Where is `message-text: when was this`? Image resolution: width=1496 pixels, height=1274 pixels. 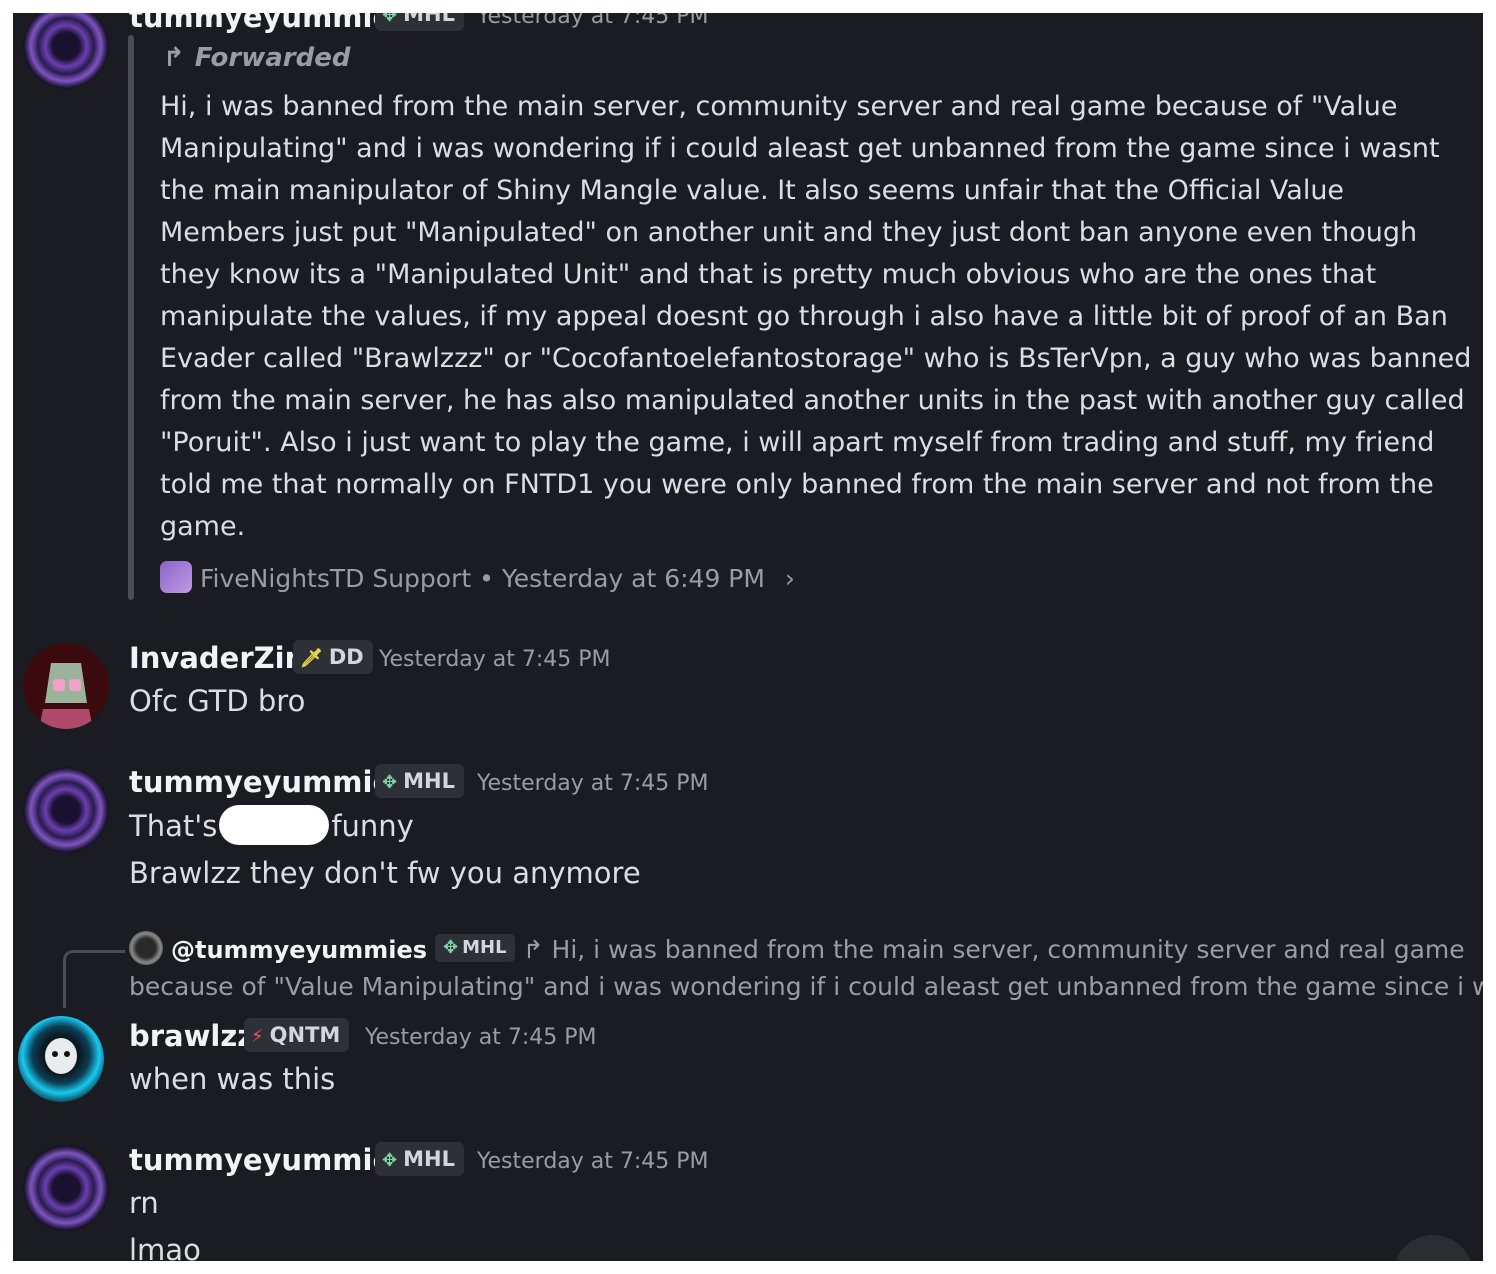
message-text: when was this is located at coordinates (232, 1079).